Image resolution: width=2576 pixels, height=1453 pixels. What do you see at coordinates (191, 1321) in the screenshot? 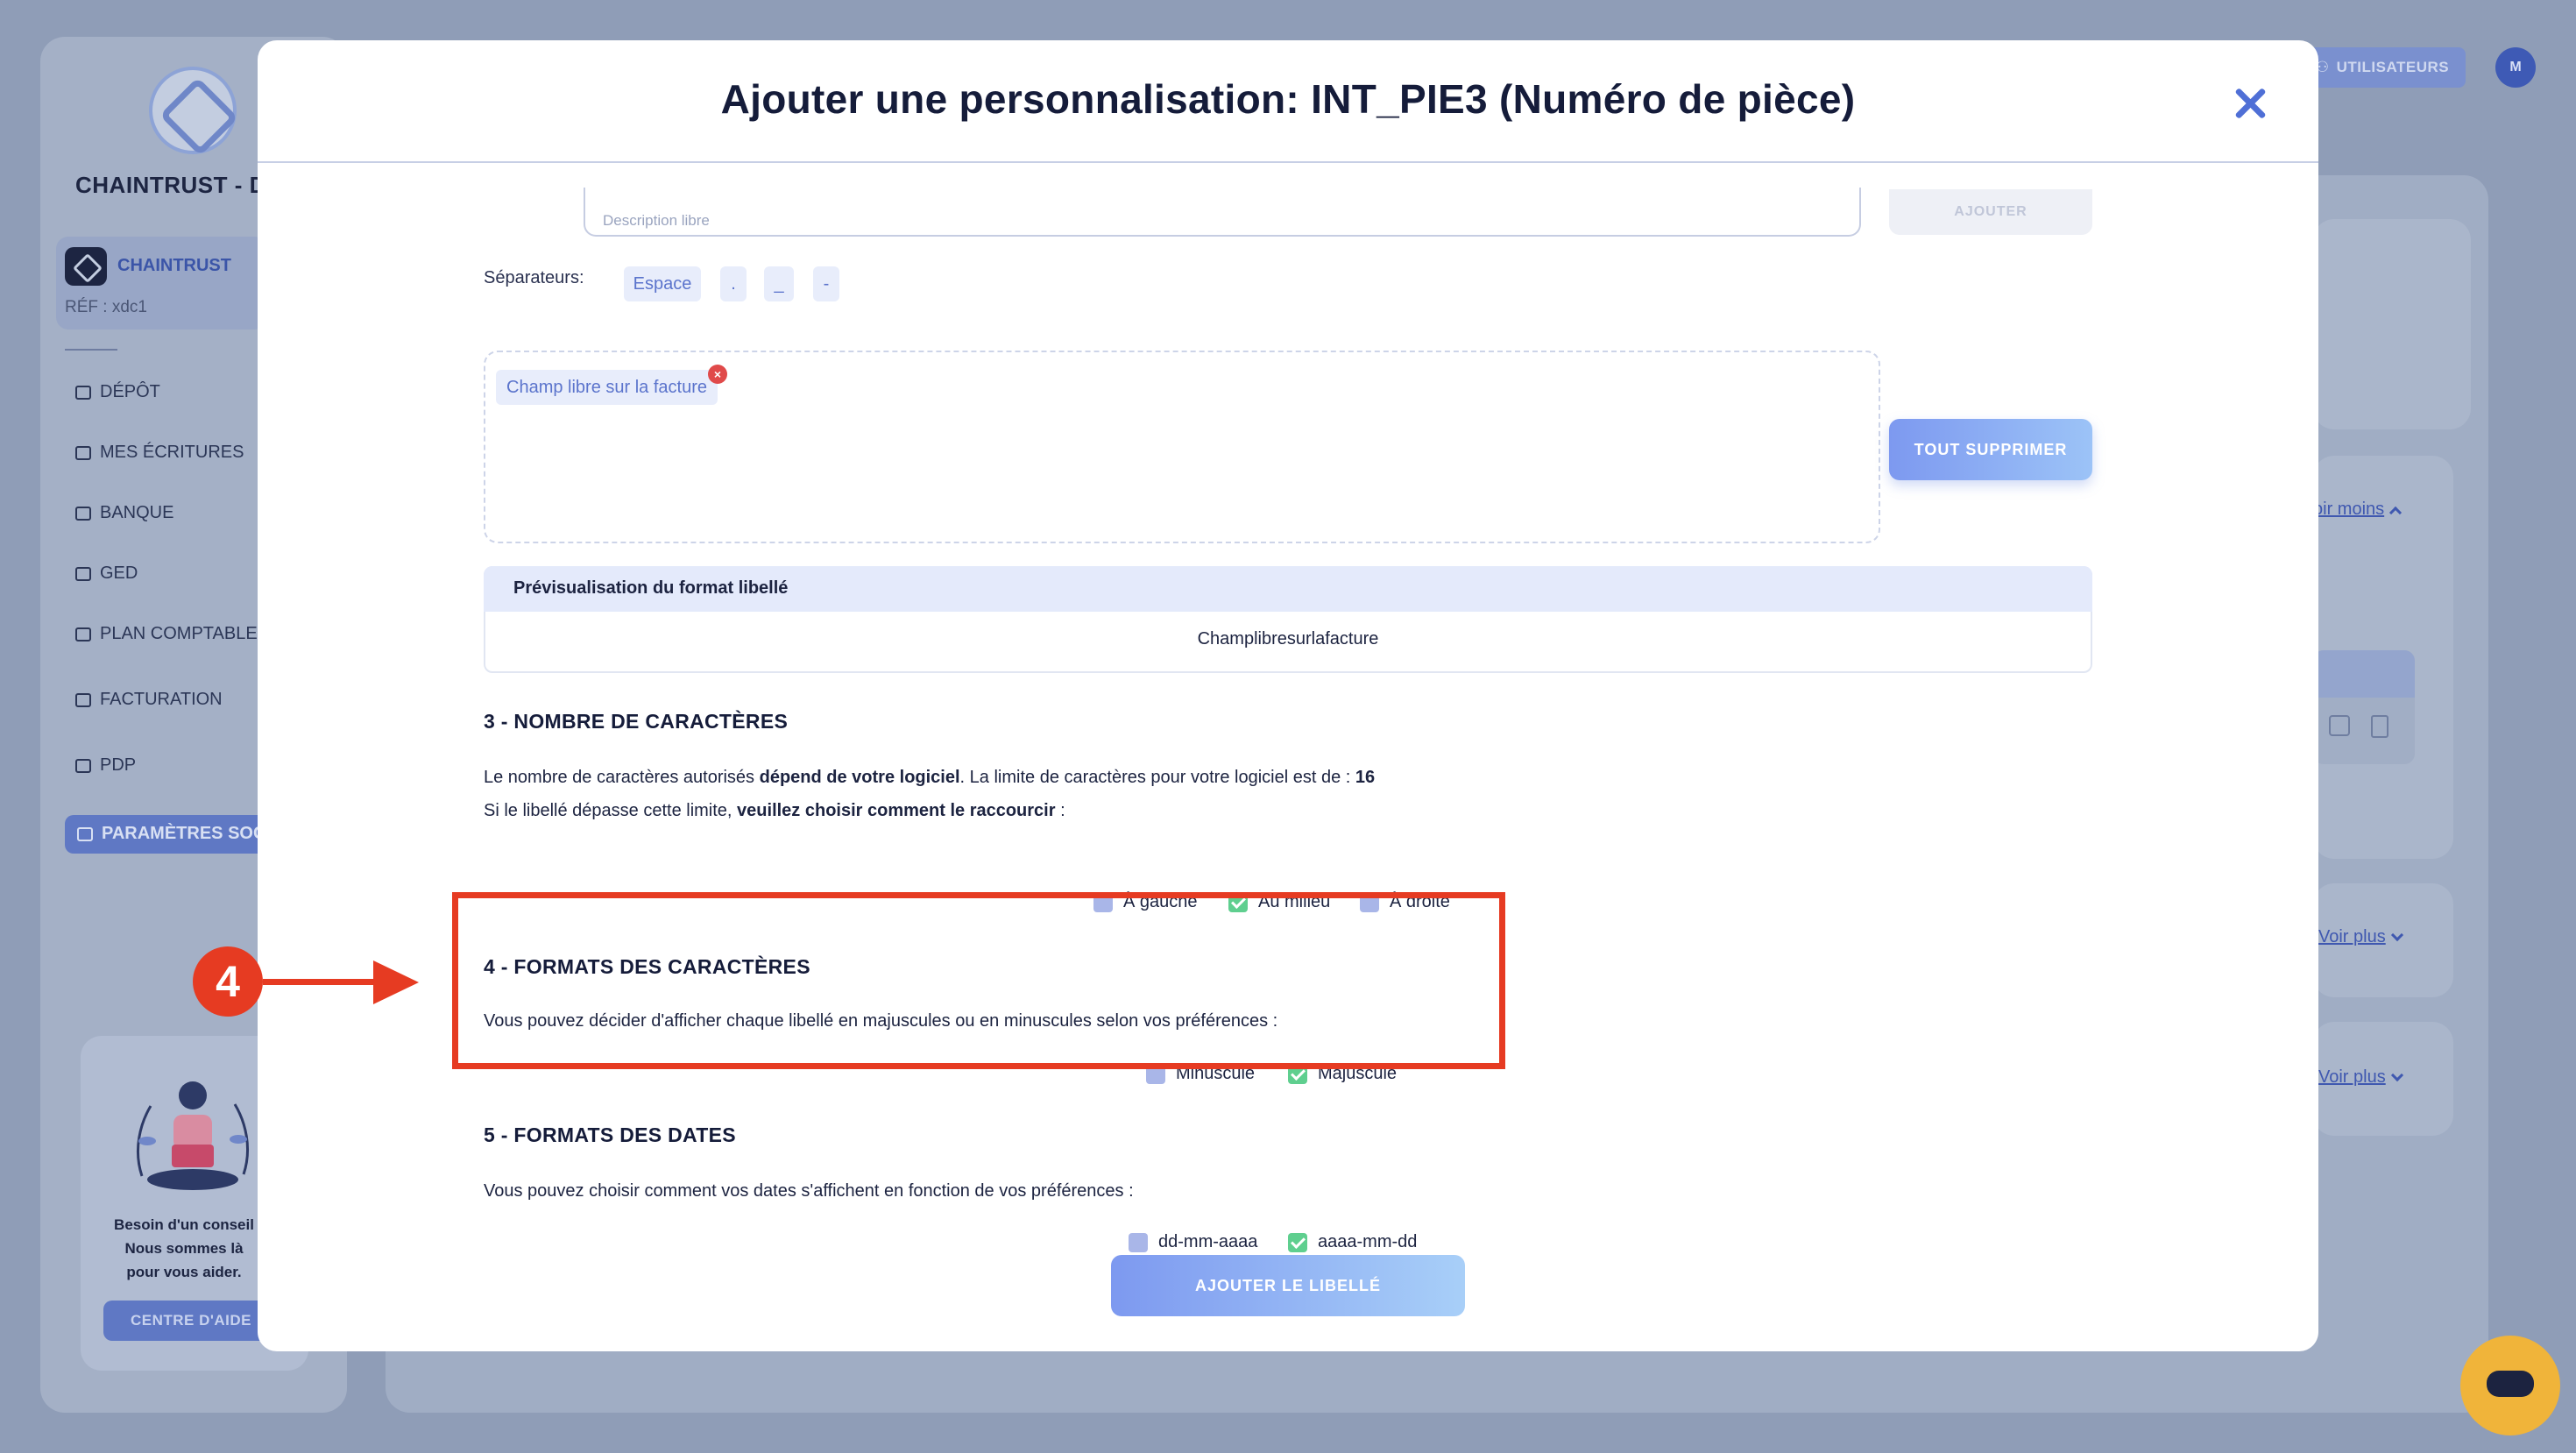
I see `help-center-button: CENTRE D'AIDE` at bounding box center [191, 1321].